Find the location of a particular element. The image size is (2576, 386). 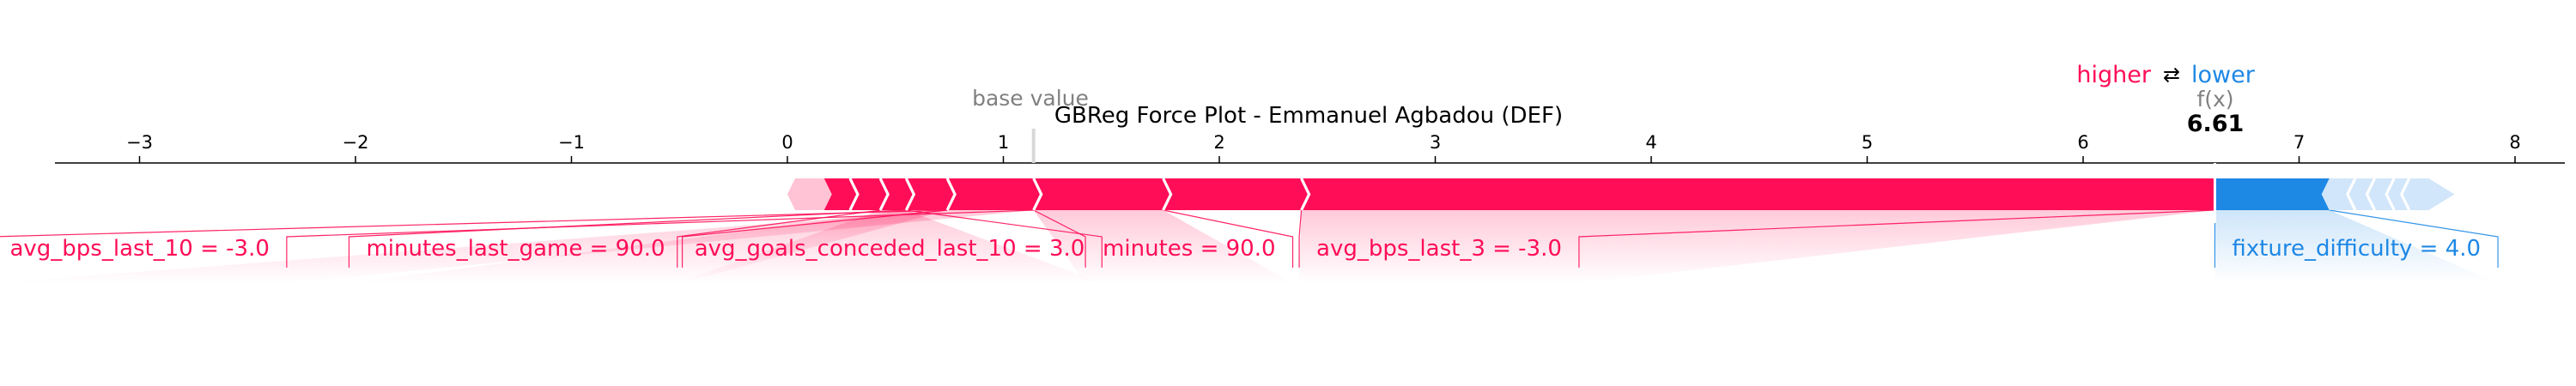

x-tick-label: 4 is located at coordinates (1650, 142).